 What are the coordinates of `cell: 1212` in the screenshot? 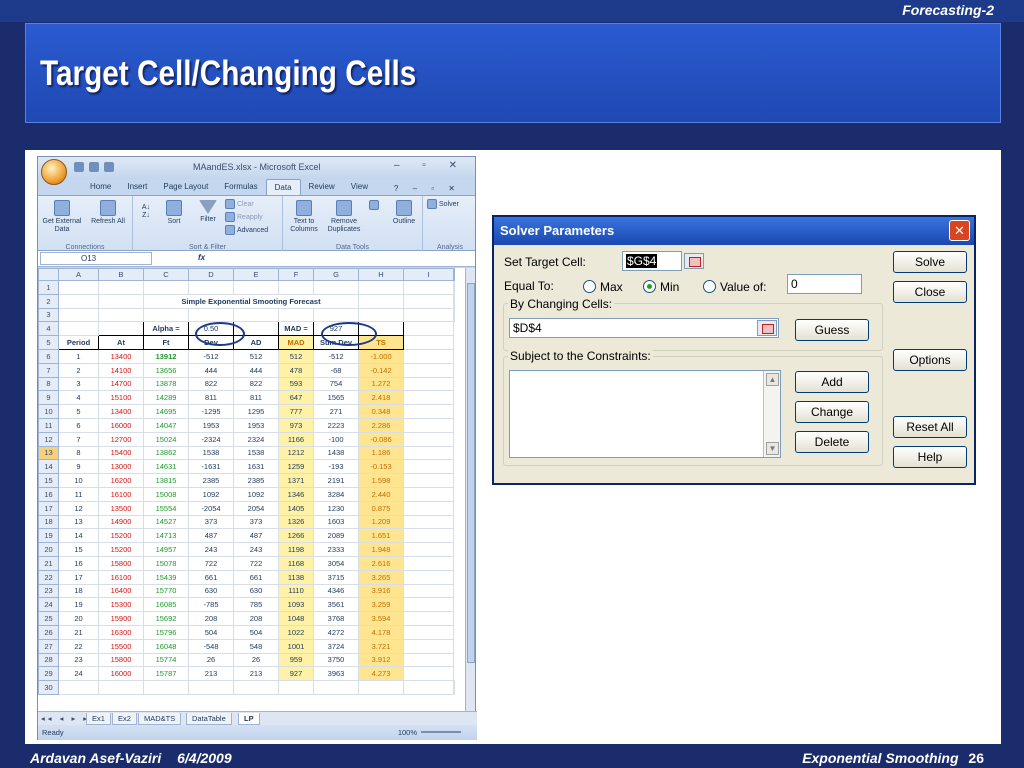 It's located at (296, 453).